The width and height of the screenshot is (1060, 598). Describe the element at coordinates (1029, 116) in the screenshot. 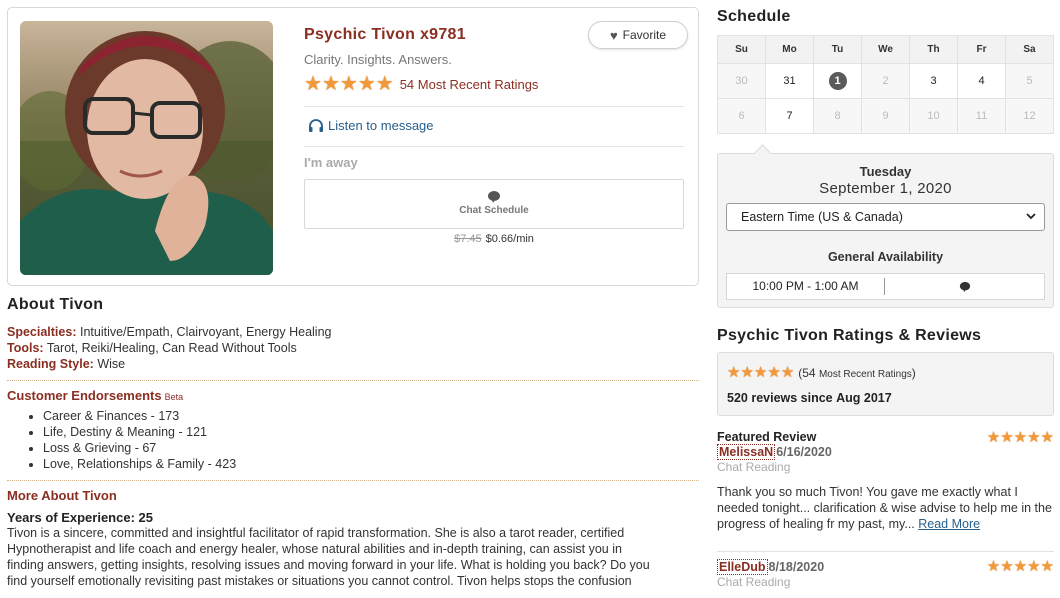

I see `calendar-day: 12` at that location.